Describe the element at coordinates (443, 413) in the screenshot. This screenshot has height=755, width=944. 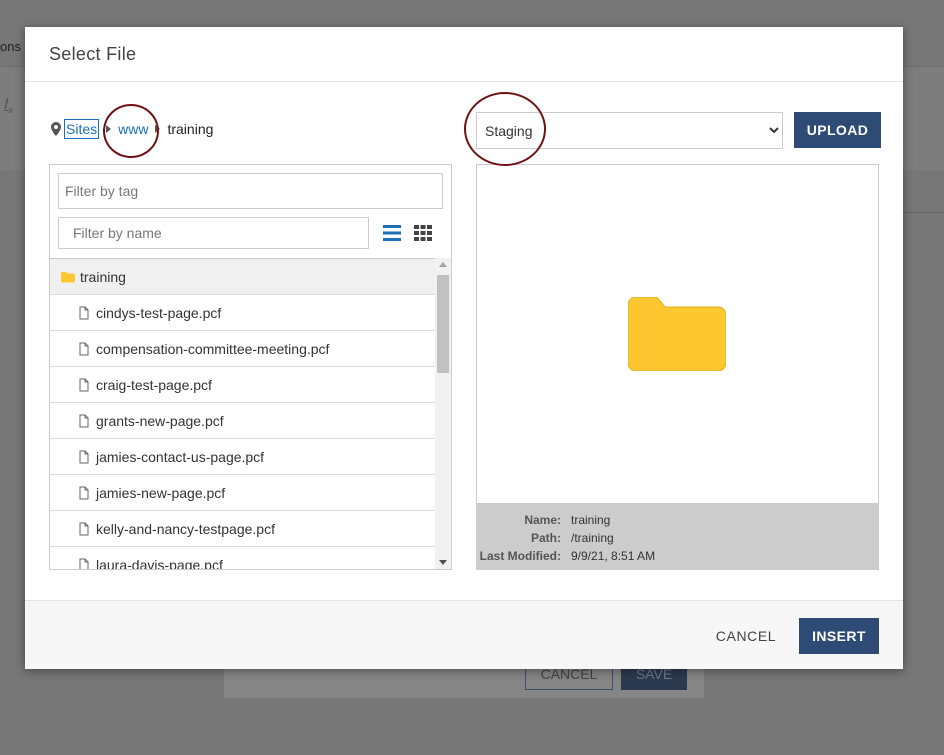
I see `file-list-scrollbar` at that location.